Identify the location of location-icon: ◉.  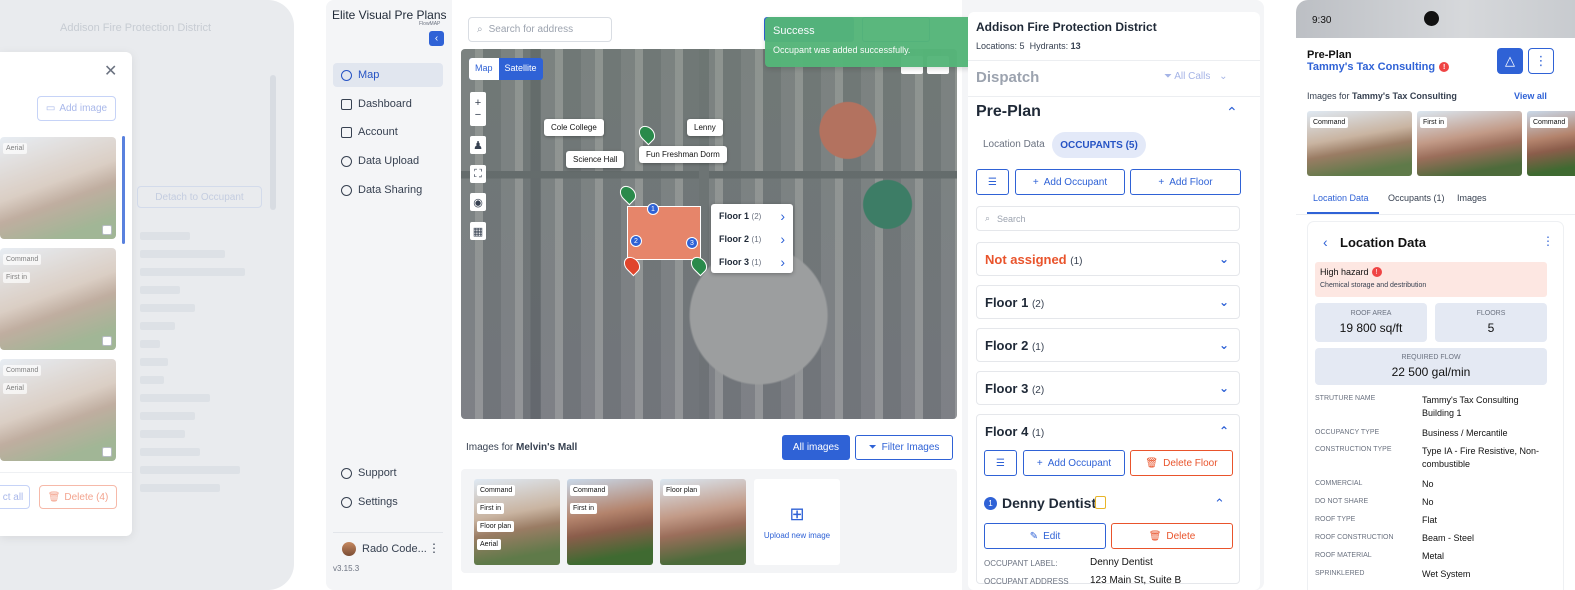
(478, 202).